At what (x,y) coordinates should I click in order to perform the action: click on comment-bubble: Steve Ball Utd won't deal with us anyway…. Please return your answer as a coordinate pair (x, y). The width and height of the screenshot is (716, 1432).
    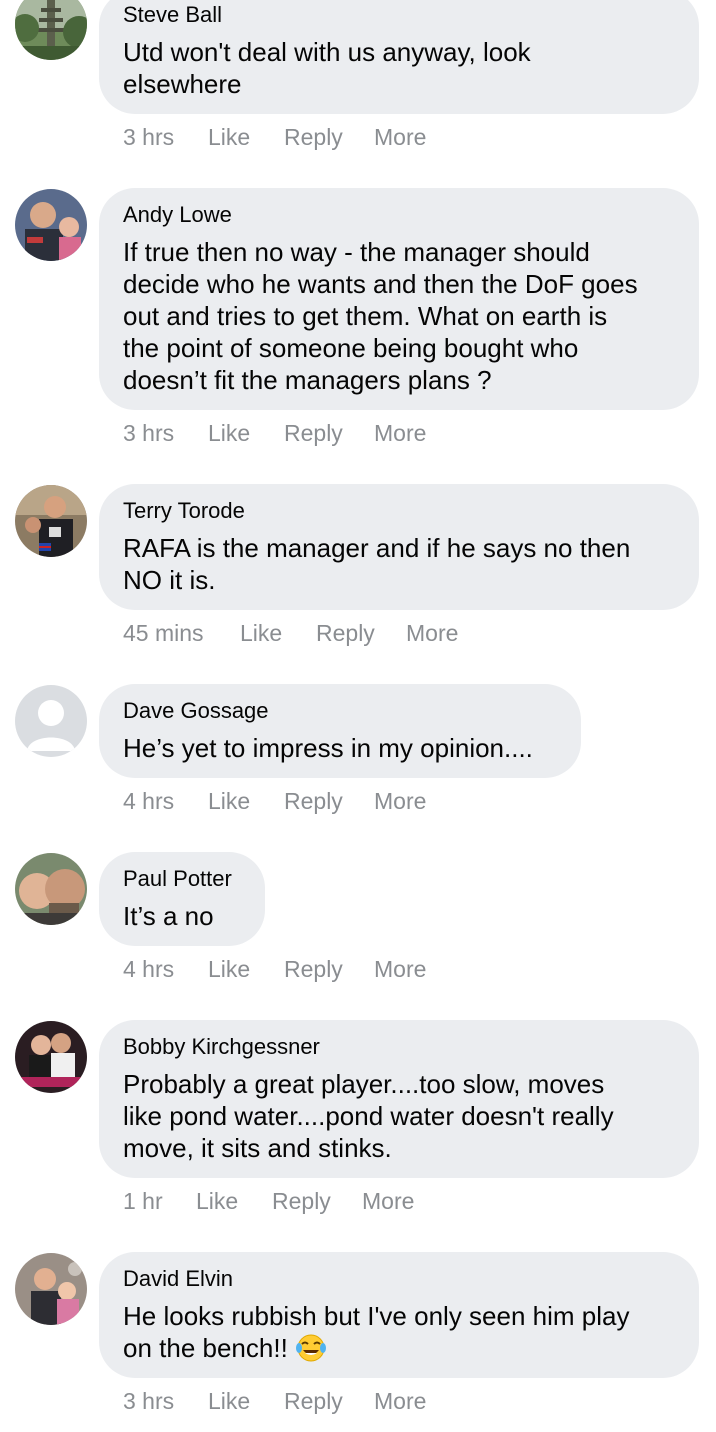
    Looking at the image, I should click on (399, 57).